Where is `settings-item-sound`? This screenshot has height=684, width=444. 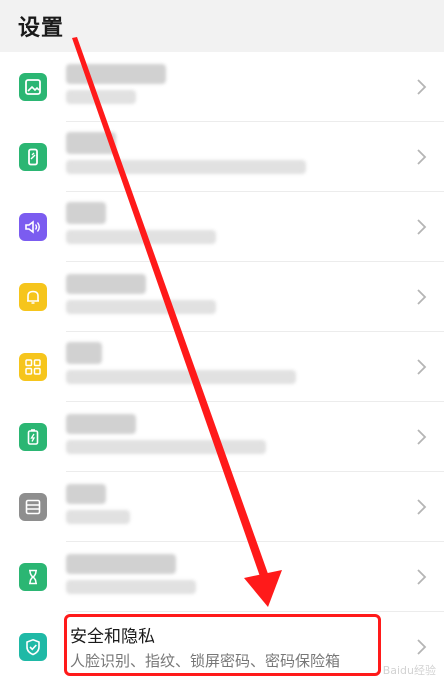 settings-item-sound is located at coordinates (222, 227).